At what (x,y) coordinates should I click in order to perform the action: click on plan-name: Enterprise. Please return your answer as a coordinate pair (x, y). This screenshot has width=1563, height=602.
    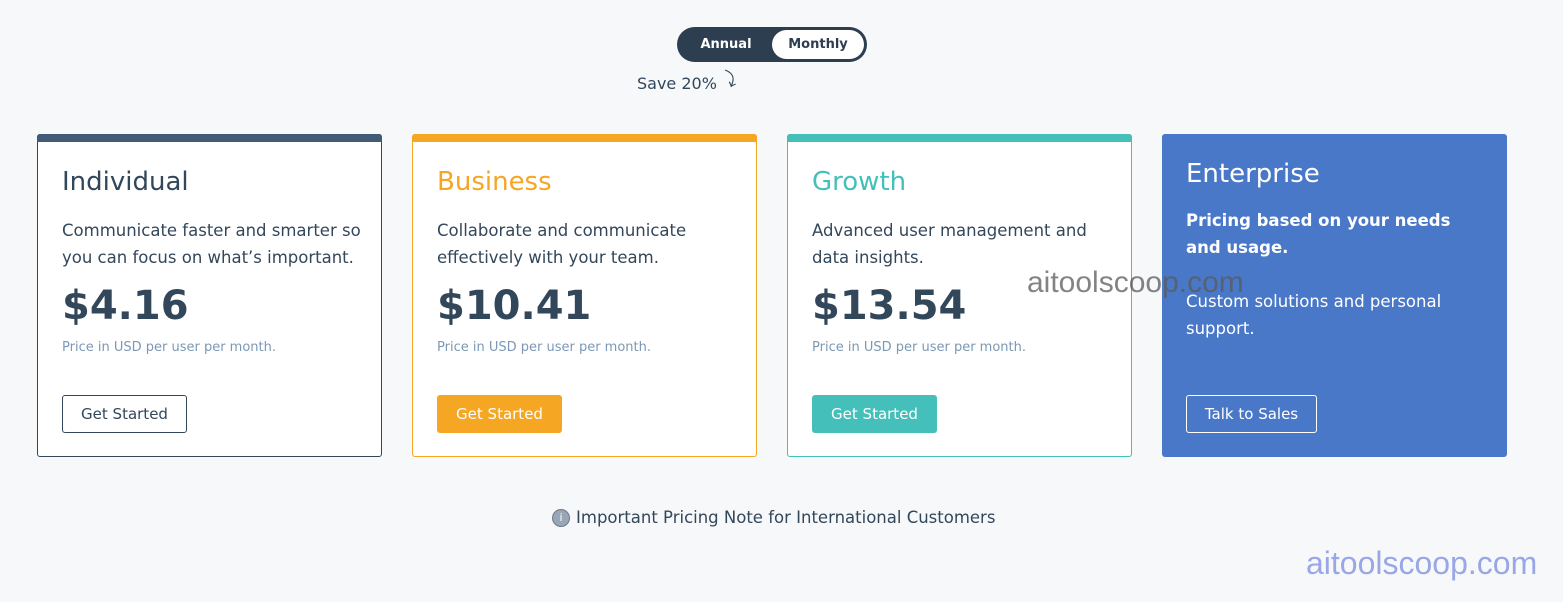
    Looking at the image, I should click on (1253, 174).